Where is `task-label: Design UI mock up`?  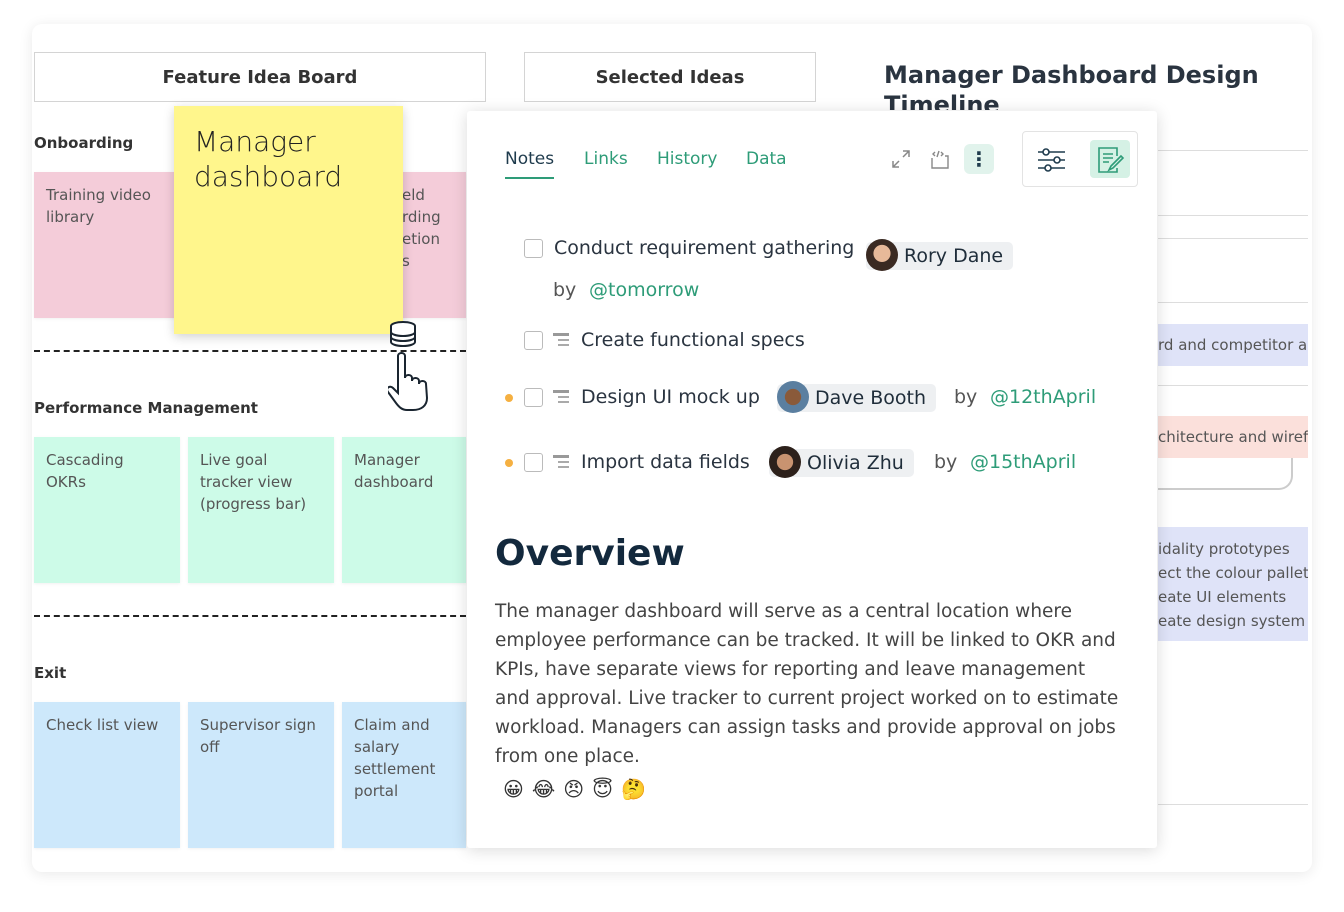
task-label: Design UI mock up is located at coordinates (670, 397).